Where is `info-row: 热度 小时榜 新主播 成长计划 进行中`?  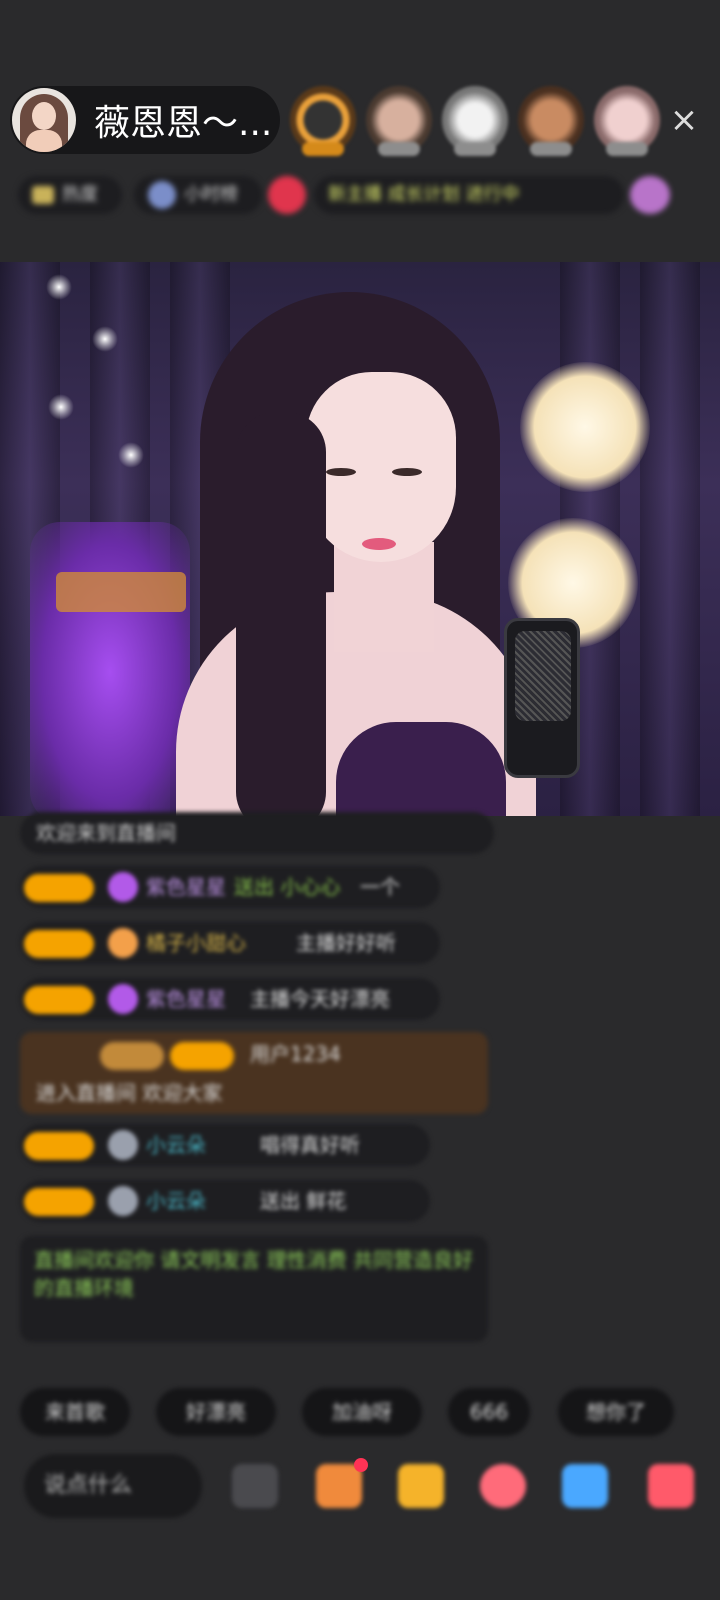 info-row: 热度 小时榜 新主播 成长计划 进行中 is located at coordinates (360, 195).